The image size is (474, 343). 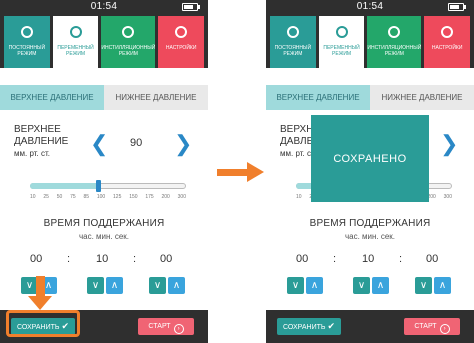 I want to click on slider-tick-label: 125, so click(x=117, y=197).